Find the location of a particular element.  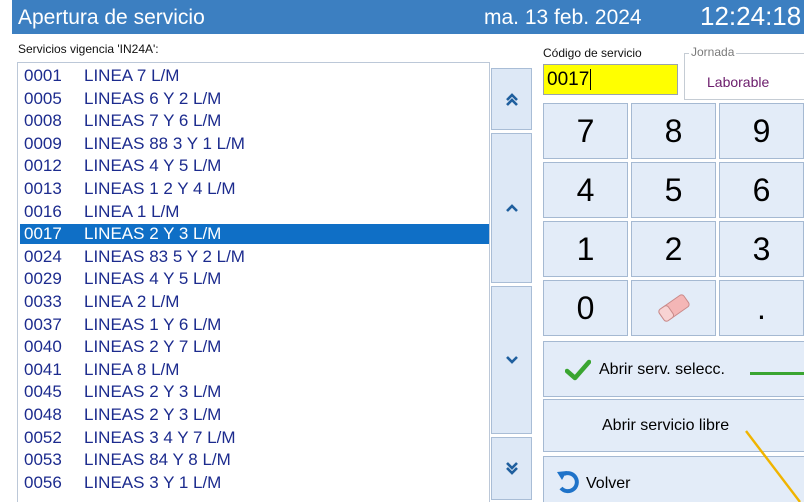

text-caret is located at coordinates (591, 80).